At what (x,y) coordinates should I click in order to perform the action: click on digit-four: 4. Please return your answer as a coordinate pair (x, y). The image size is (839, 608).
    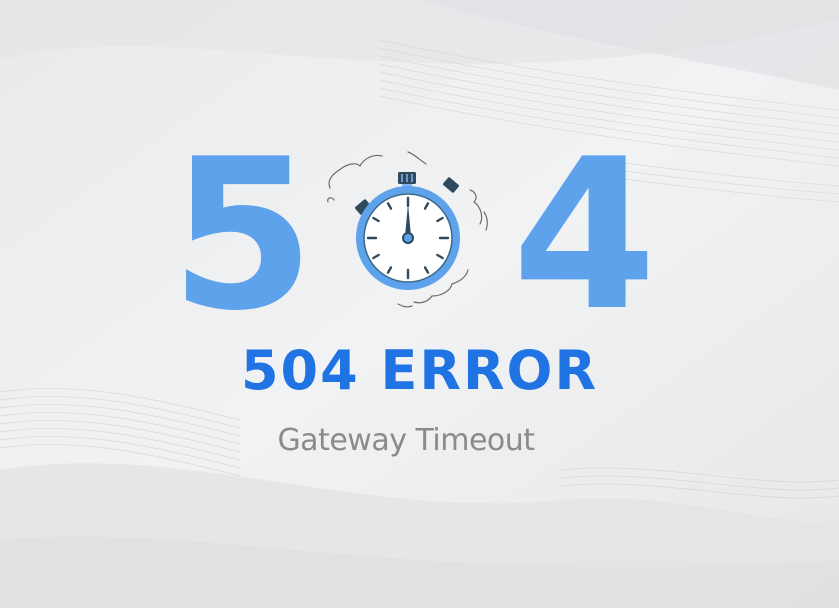
    Looking at the image, I should click on (584, 236).